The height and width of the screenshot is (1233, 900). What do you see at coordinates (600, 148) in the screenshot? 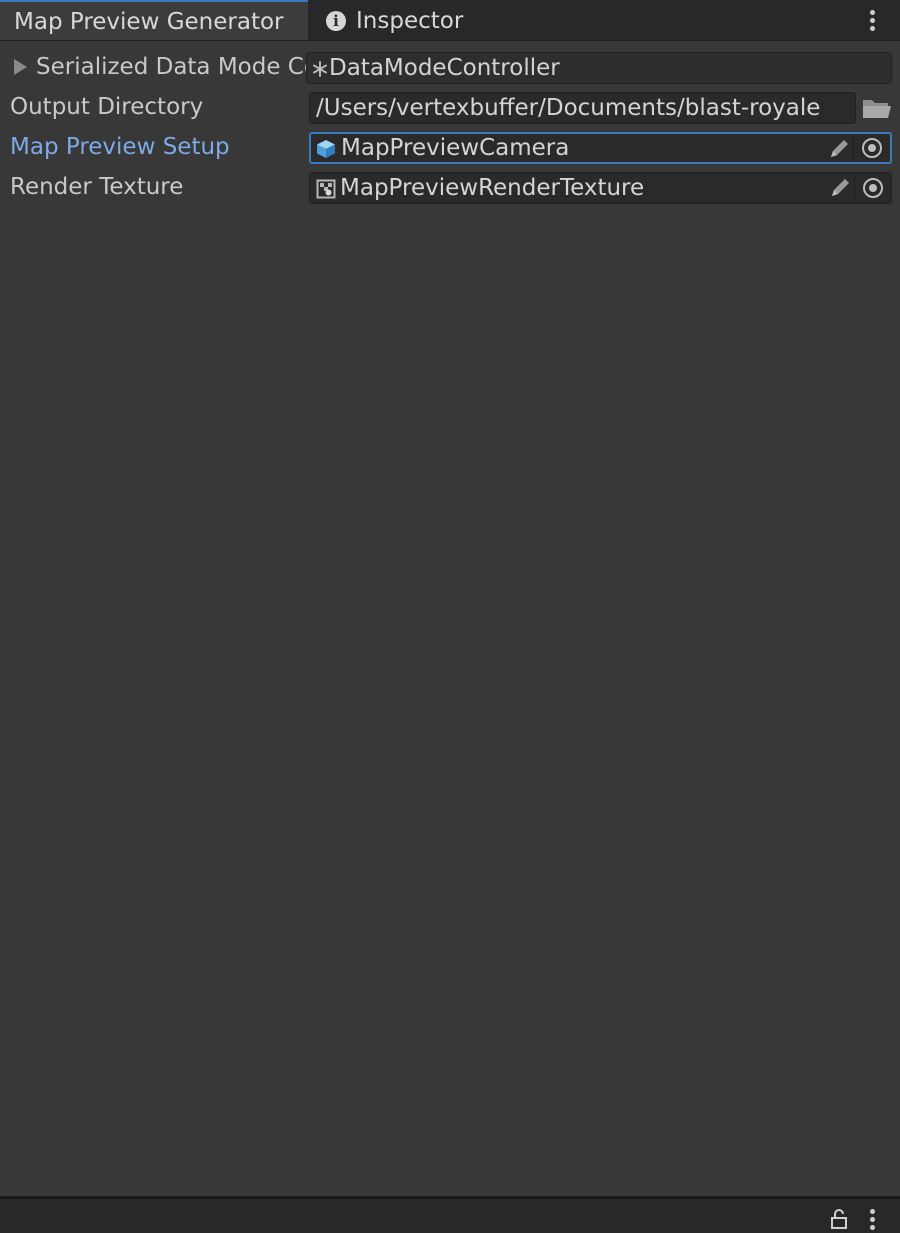
I see `map-preview-setup-object-field: MapPreviewCamera` at bounding box center [600, 148].